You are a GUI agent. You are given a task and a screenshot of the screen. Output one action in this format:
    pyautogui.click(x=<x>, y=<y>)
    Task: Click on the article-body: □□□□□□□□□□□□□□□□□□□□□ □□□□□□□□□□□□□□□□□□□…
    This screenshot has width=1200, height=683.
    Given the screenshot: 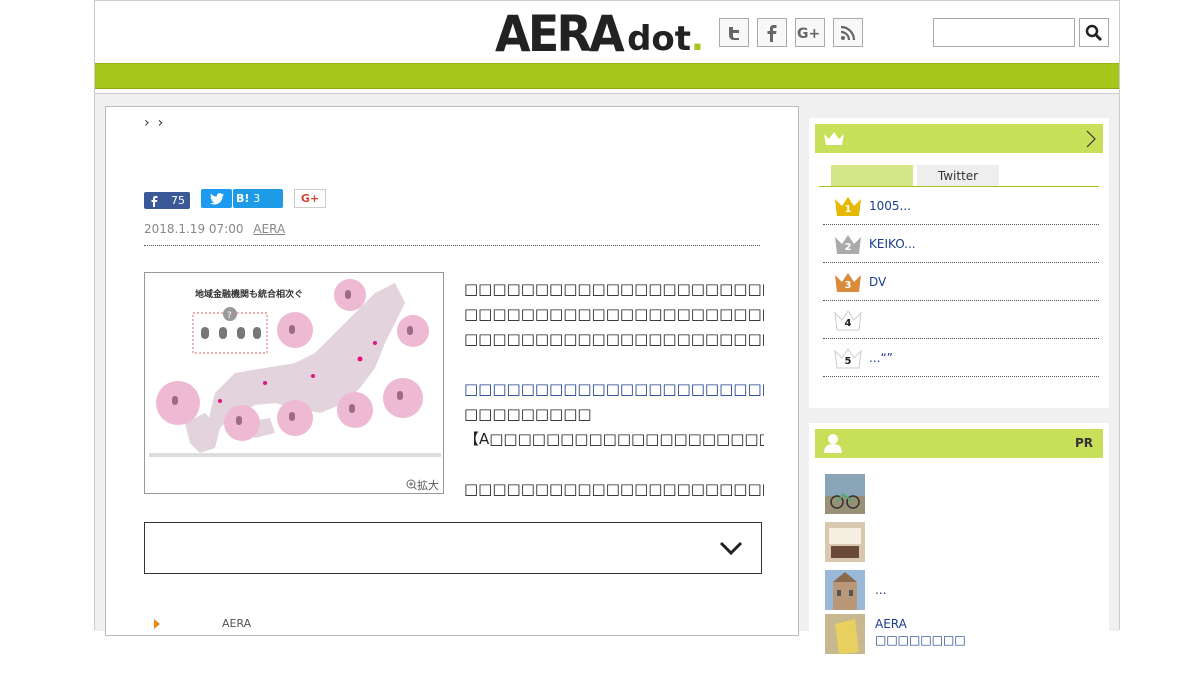 What is the action you would take?
    pyautogui.click(x=614, y=389)
    